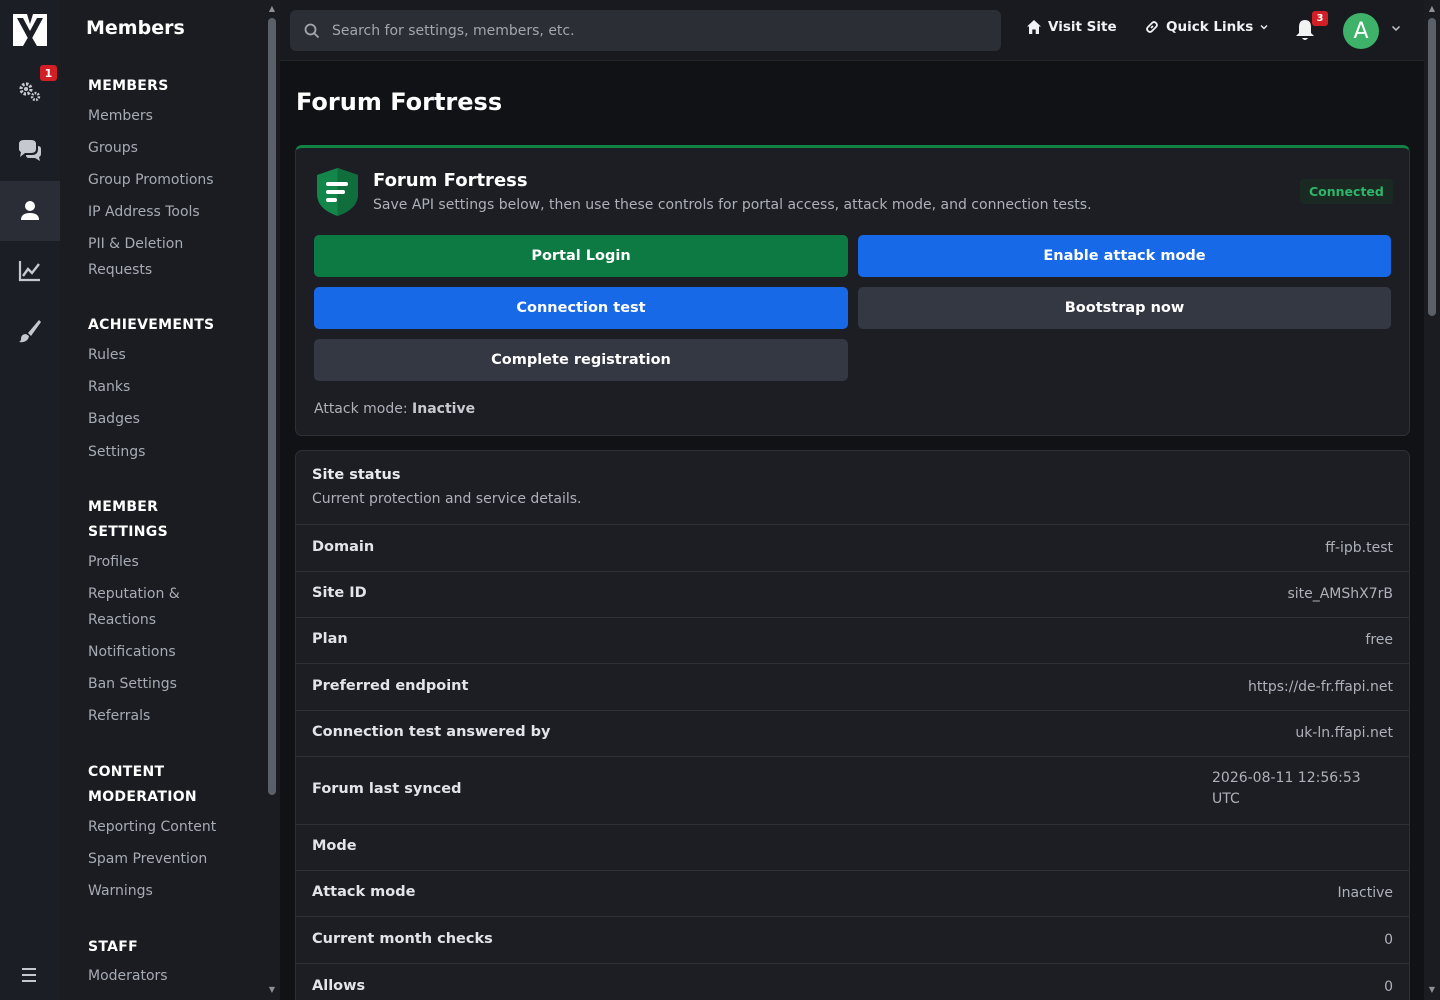 This screenshot has width=1440, height=1000. I want to click on status-row: Mode, so click(852, 847).